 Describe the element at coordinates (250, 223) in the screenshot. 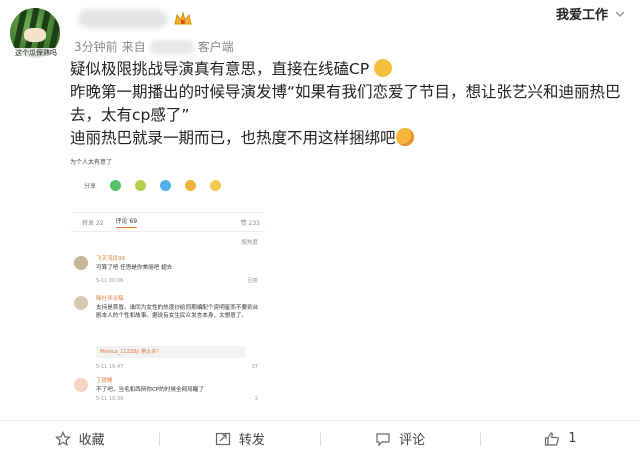

I see `tab-like: 赞 233` at that location.